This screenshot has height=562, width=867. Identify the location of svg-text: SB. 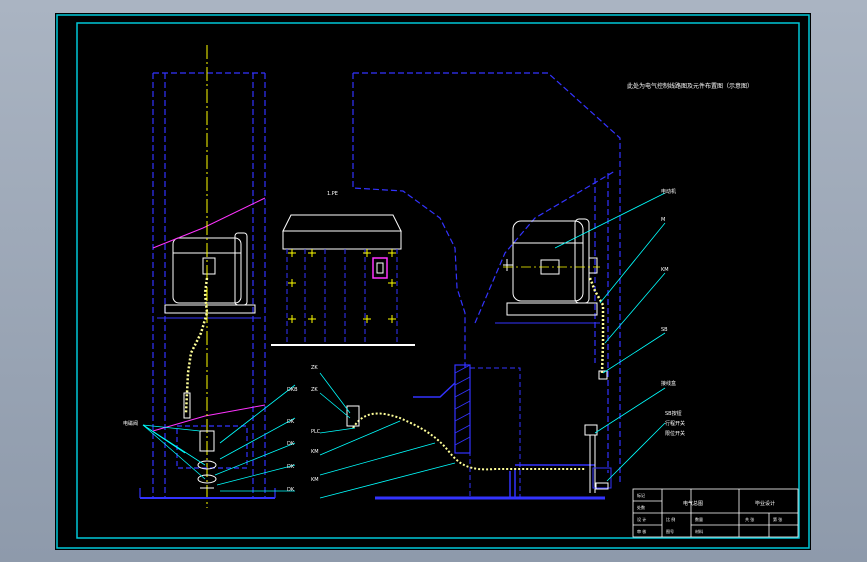
(664, 330).